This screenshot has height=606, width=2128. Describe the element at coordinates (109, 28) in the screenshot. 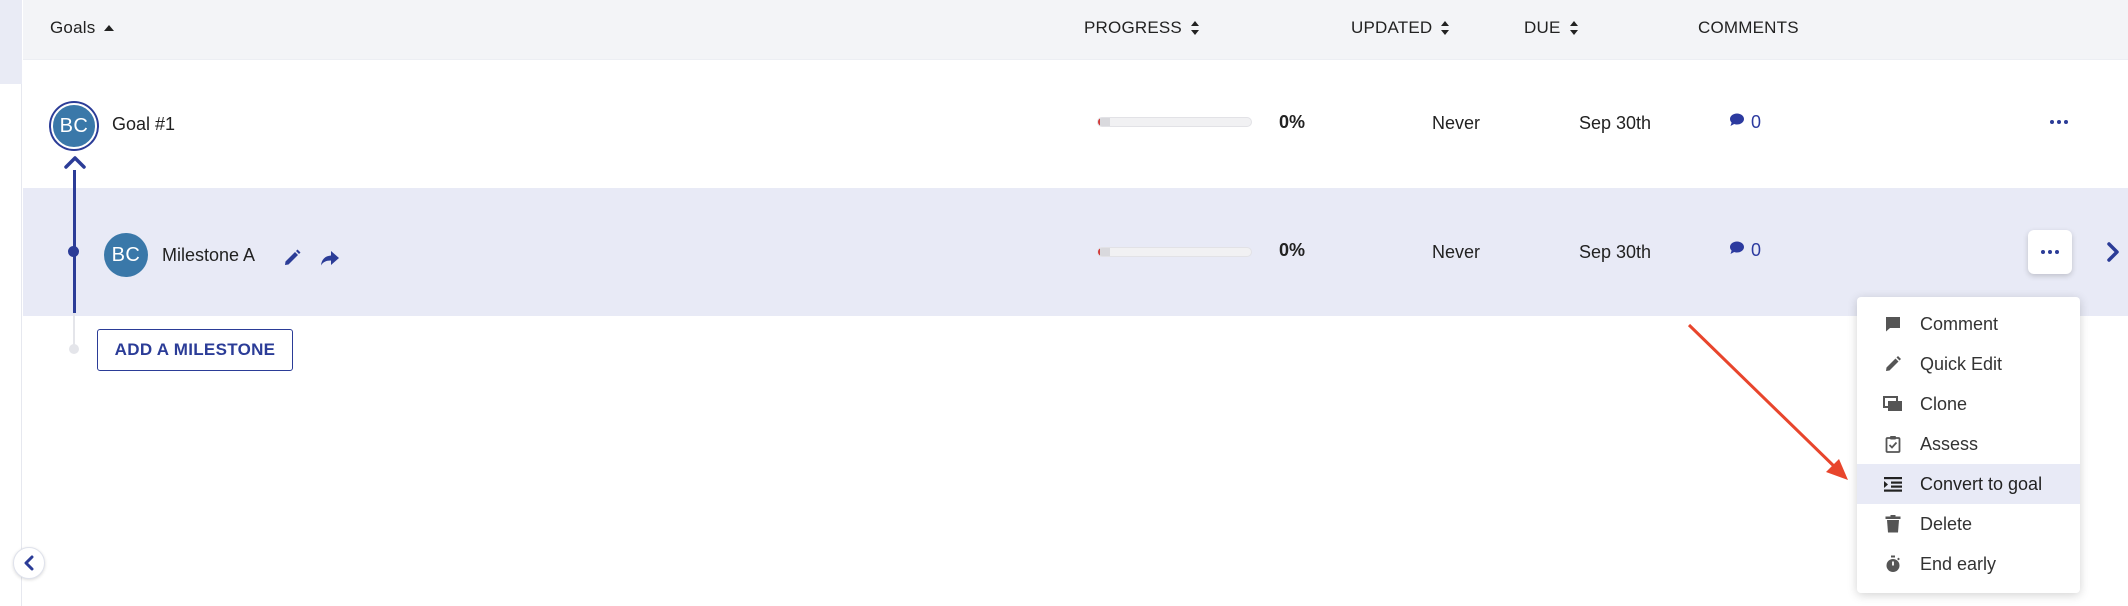

I see `sort-ascending-icon` at that location.